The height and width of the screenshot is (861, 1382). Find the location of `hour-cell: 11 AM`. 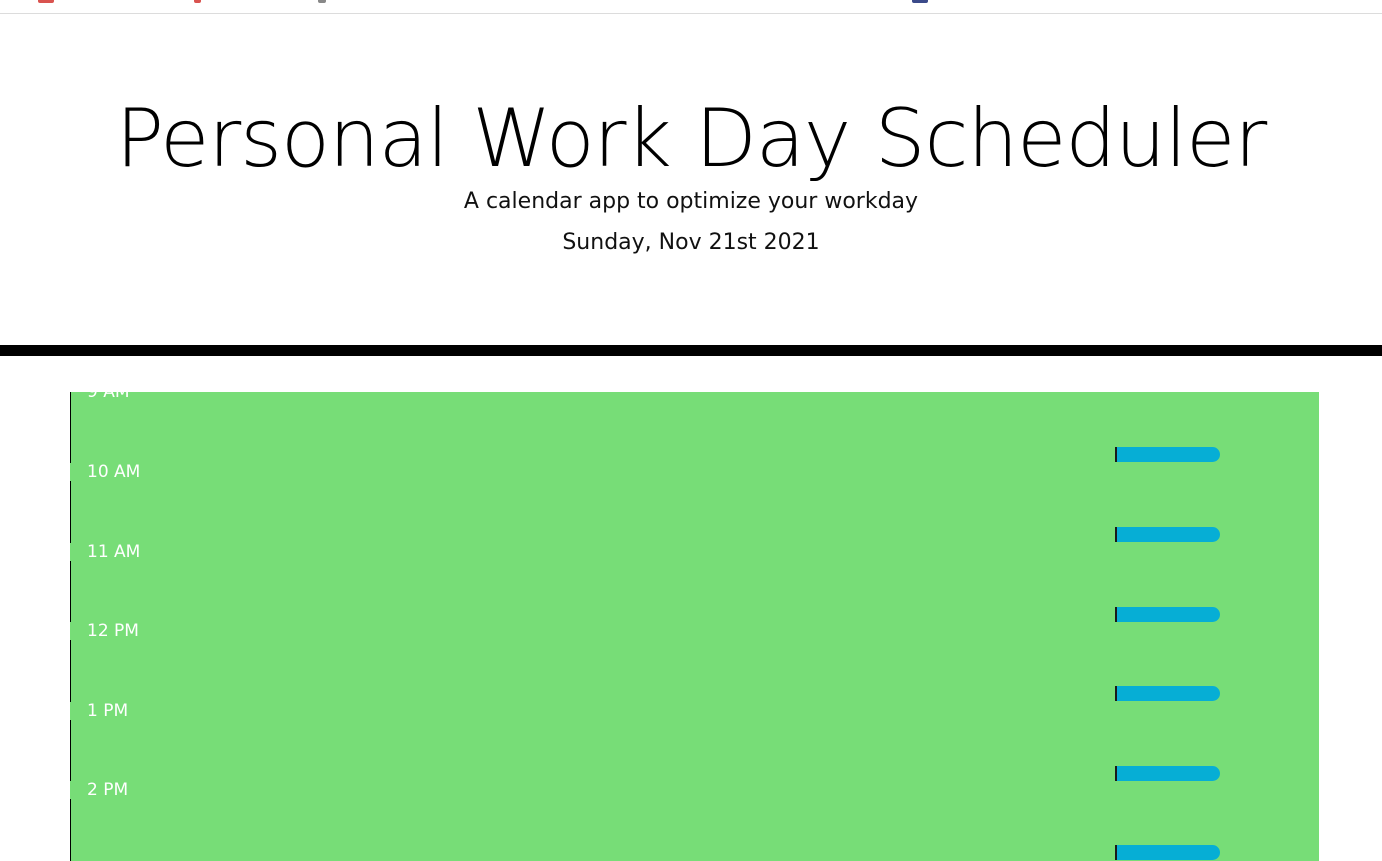

hour-cell: 11 AM is located at coordinates (115, 582).